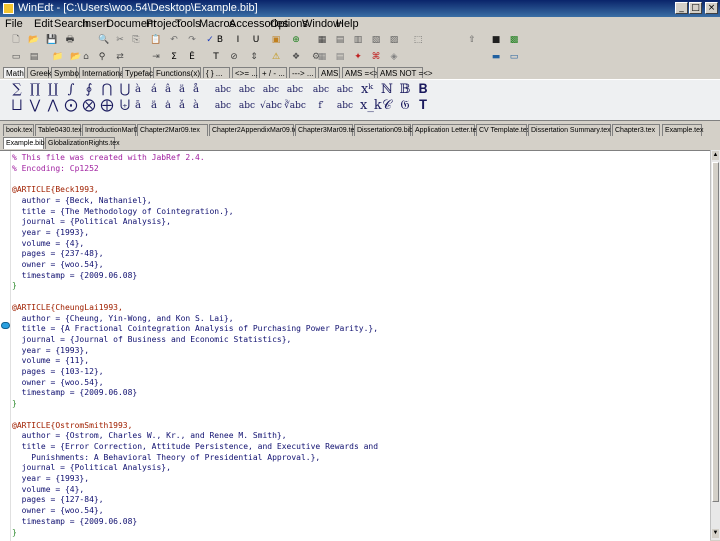 This screenshot has height=541, width=720. What do you see at coordinates (514, 57) in the screenshot?
I see `window-icon: ▭` at bounding box center [514, 57].